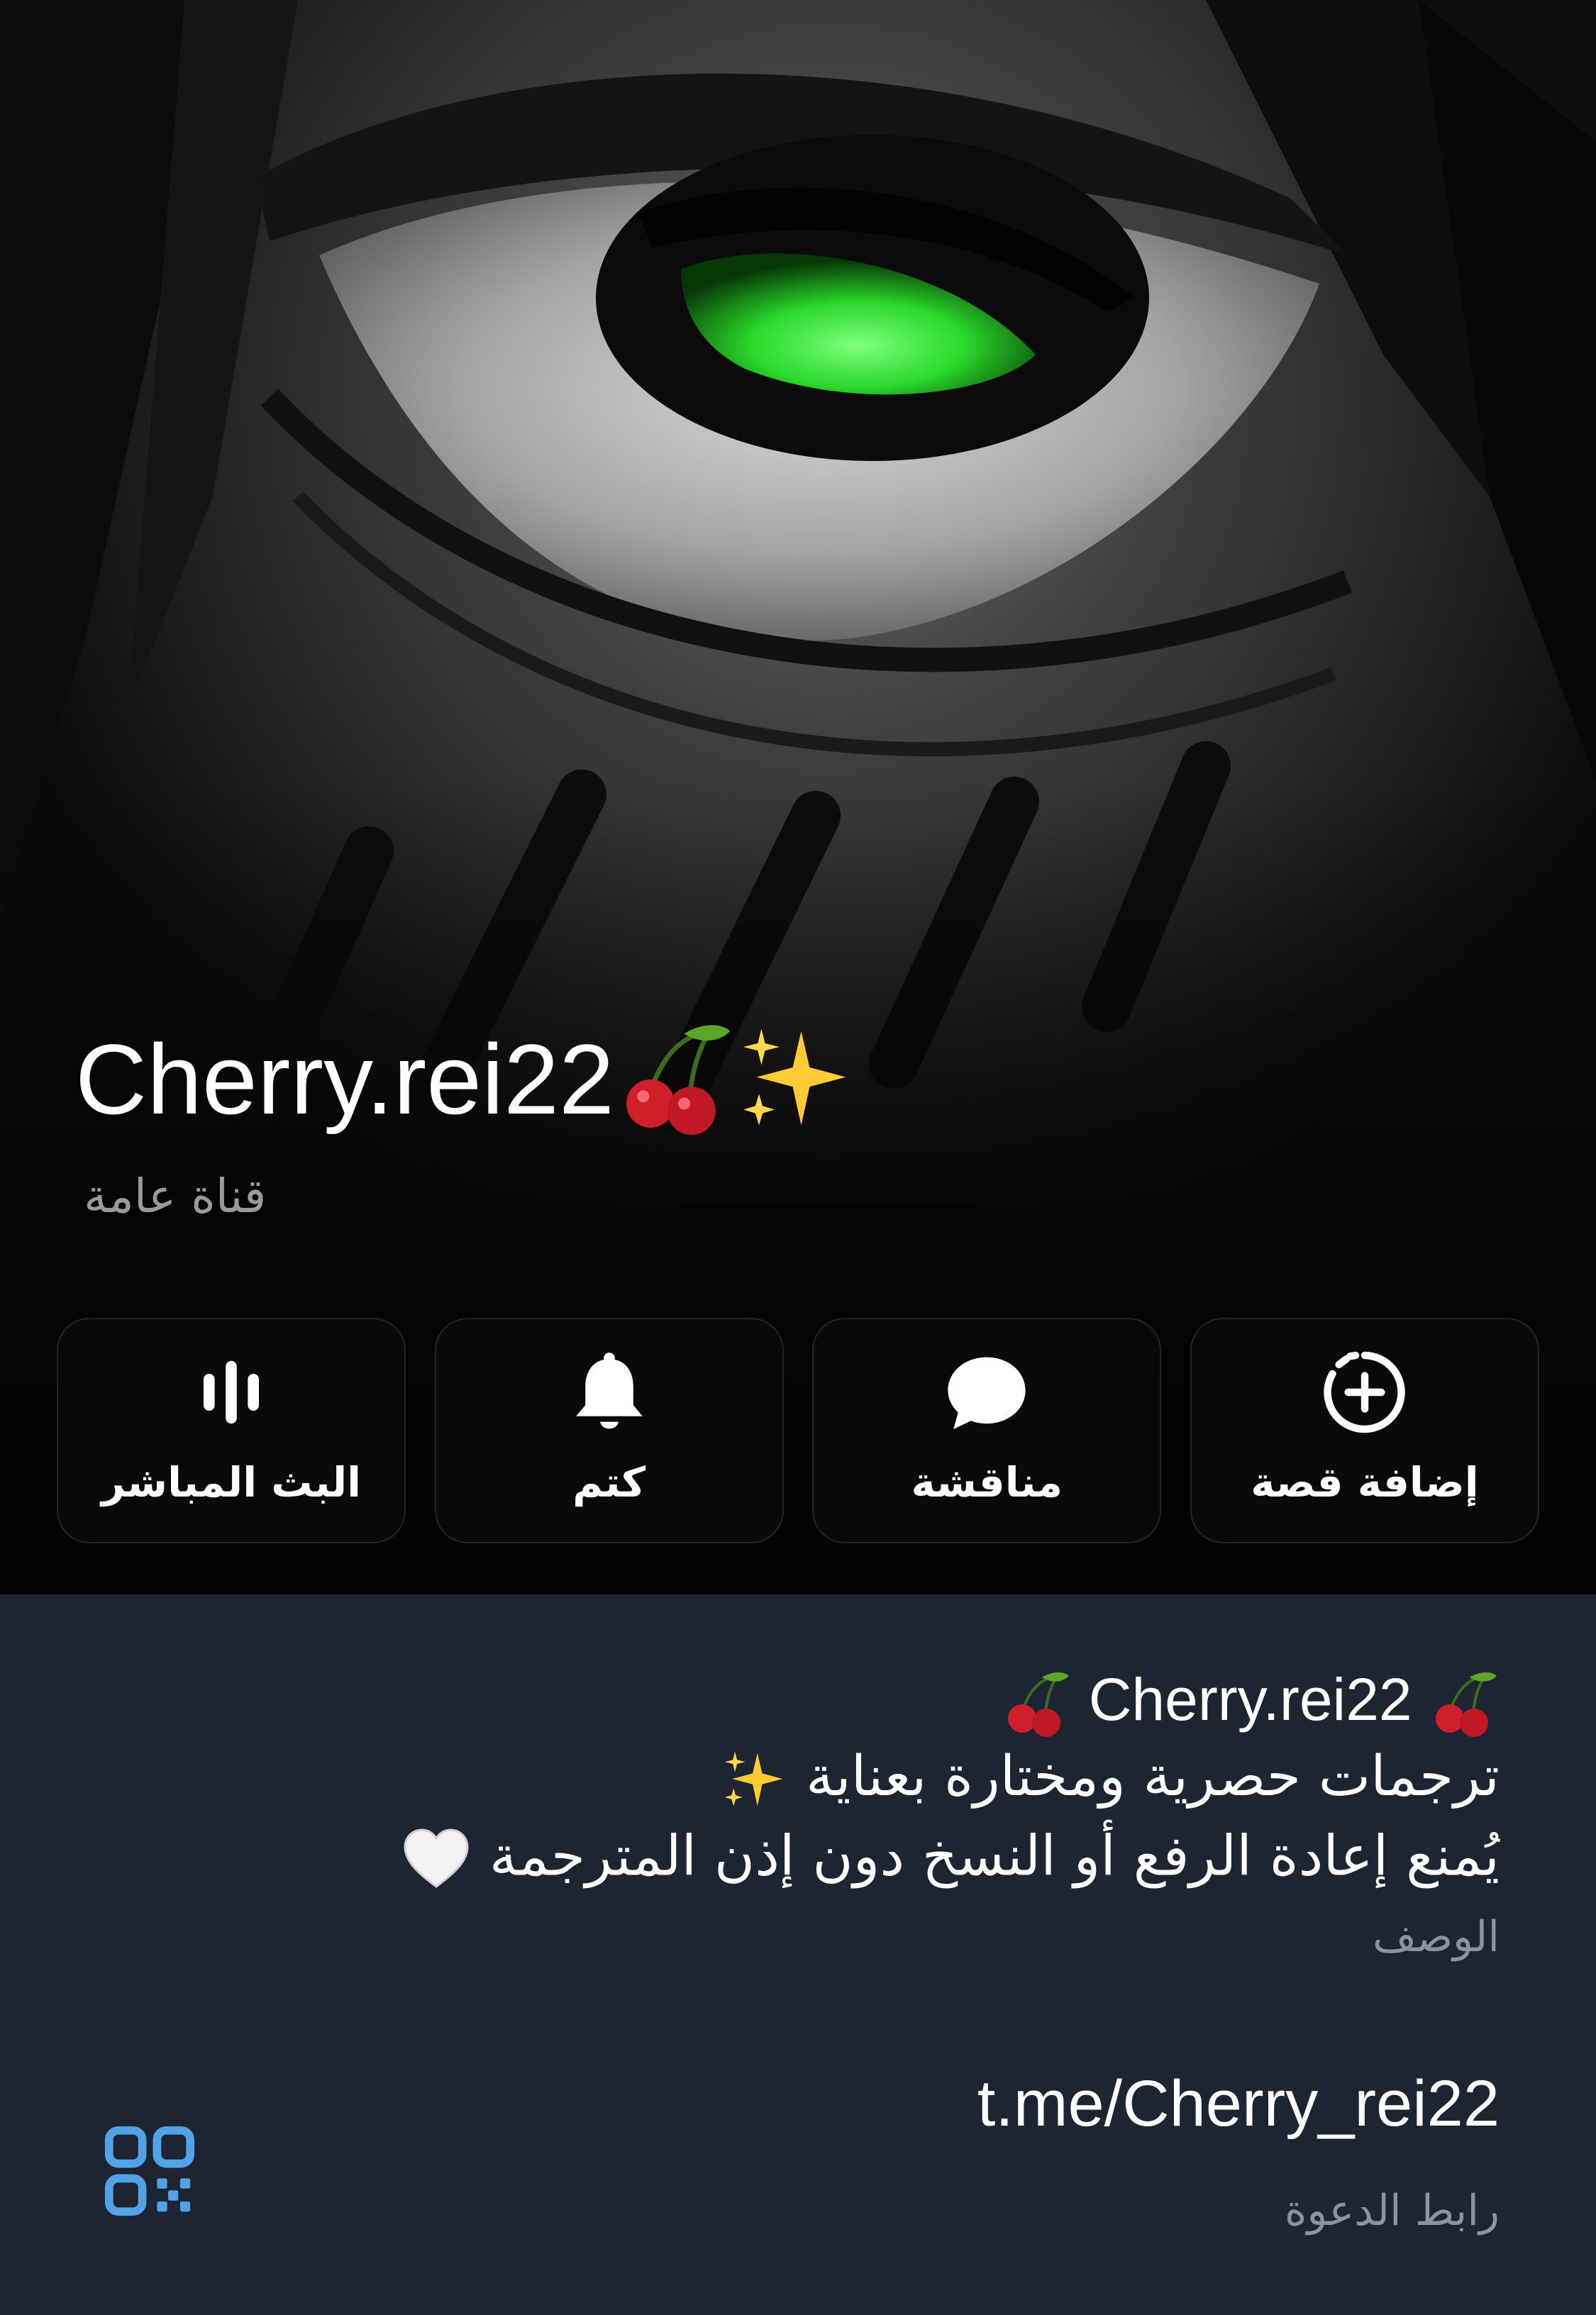 This screenshot has width=1596, height=2315. Describe the element at coordinates (344, 1079) in the screenshot. I see `channel-name: Cherry.rei22` at that location.